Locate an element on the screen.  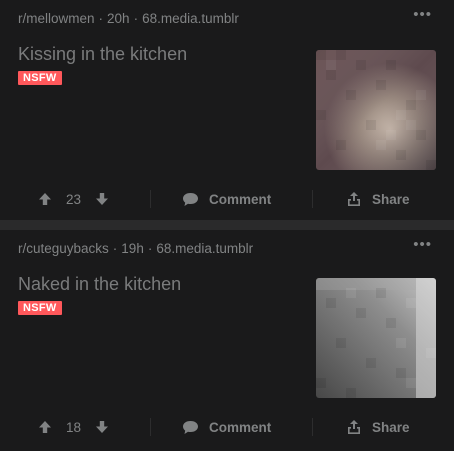
post-actions: 18 Comment Share is located at coordinates (227, 427).